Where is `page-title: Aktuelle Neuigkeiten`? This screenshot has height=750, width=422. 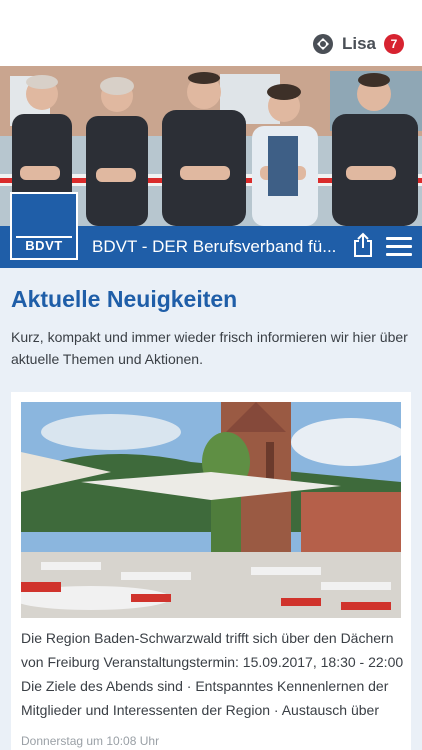 page-title: Aktuelle Neuigkeiten is located at coordinates (124, 299).